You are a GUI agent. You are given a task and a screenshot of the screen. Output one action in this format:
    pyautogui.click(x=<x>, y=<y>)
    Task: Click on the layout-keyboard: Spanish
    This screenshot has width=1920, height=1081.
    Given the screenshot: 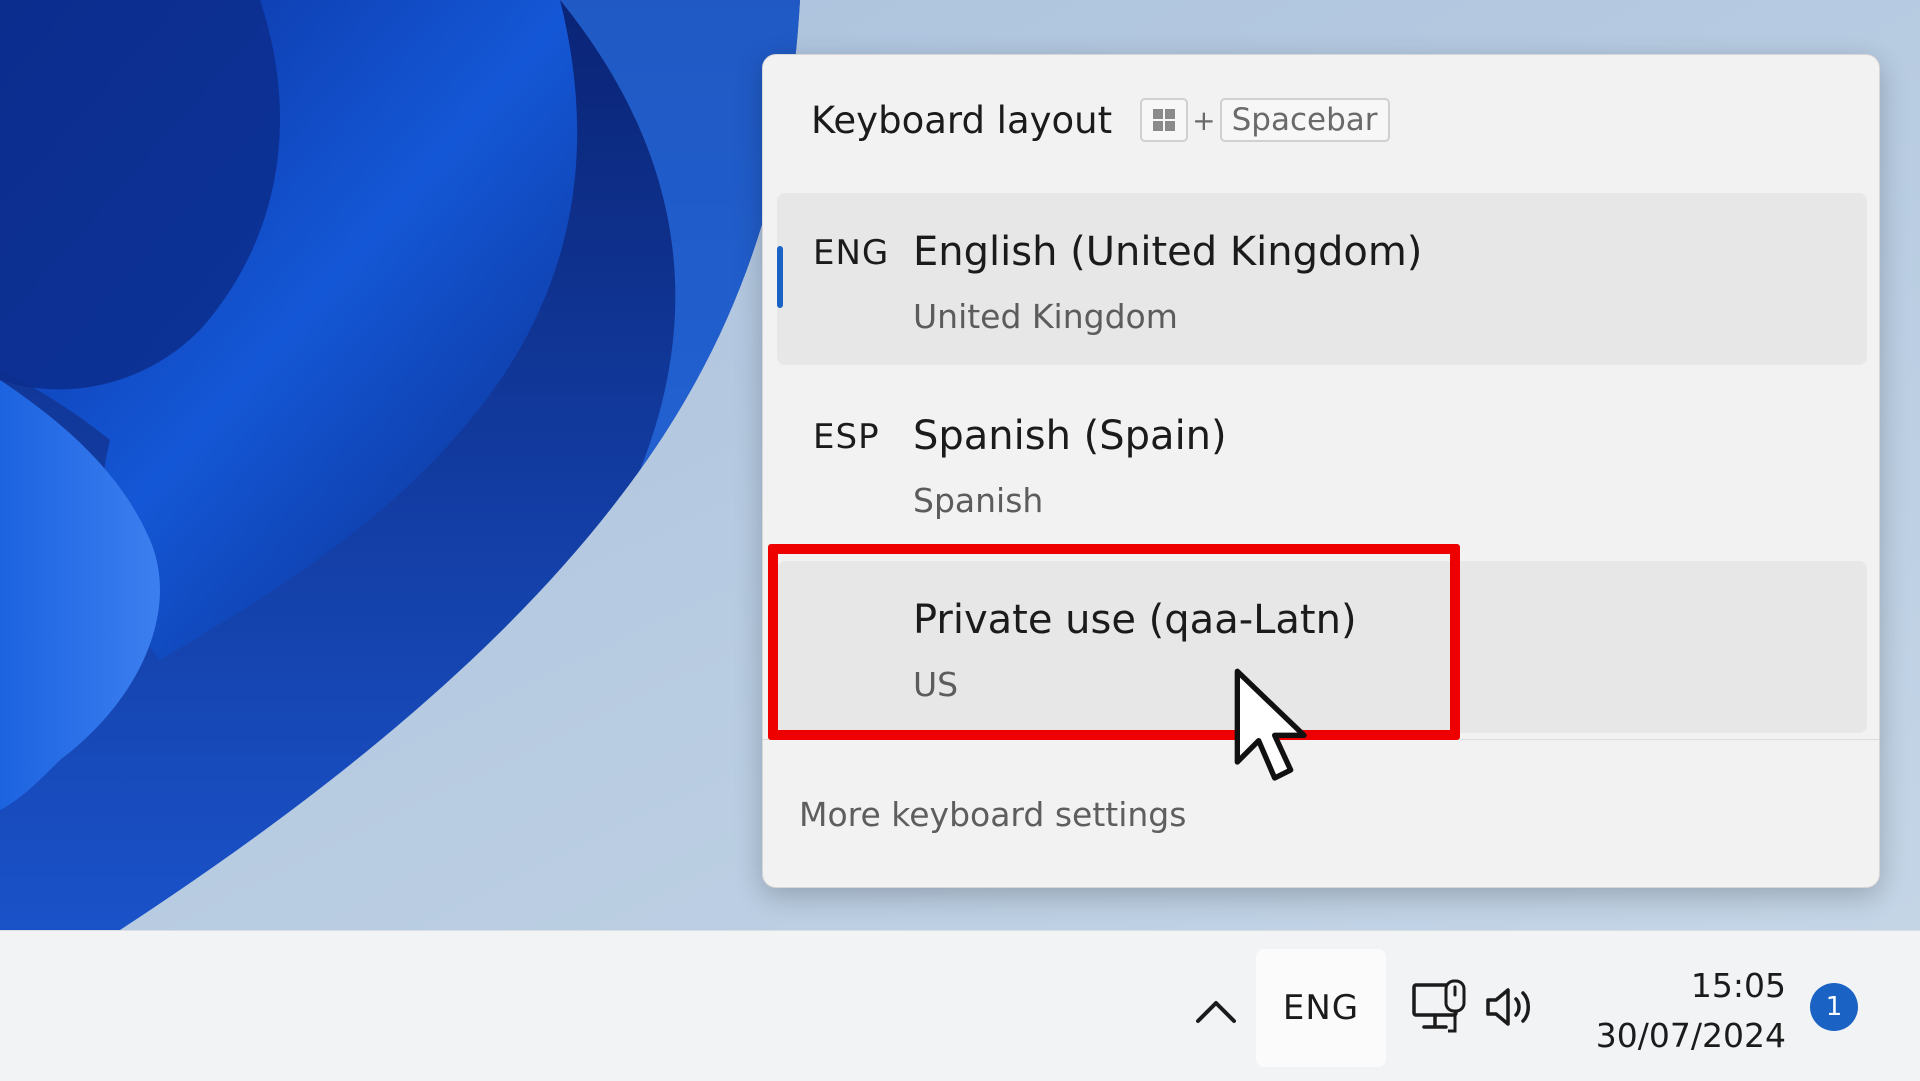 What is the action you would take?
    pyautogui.click(x=978, y=500)
    